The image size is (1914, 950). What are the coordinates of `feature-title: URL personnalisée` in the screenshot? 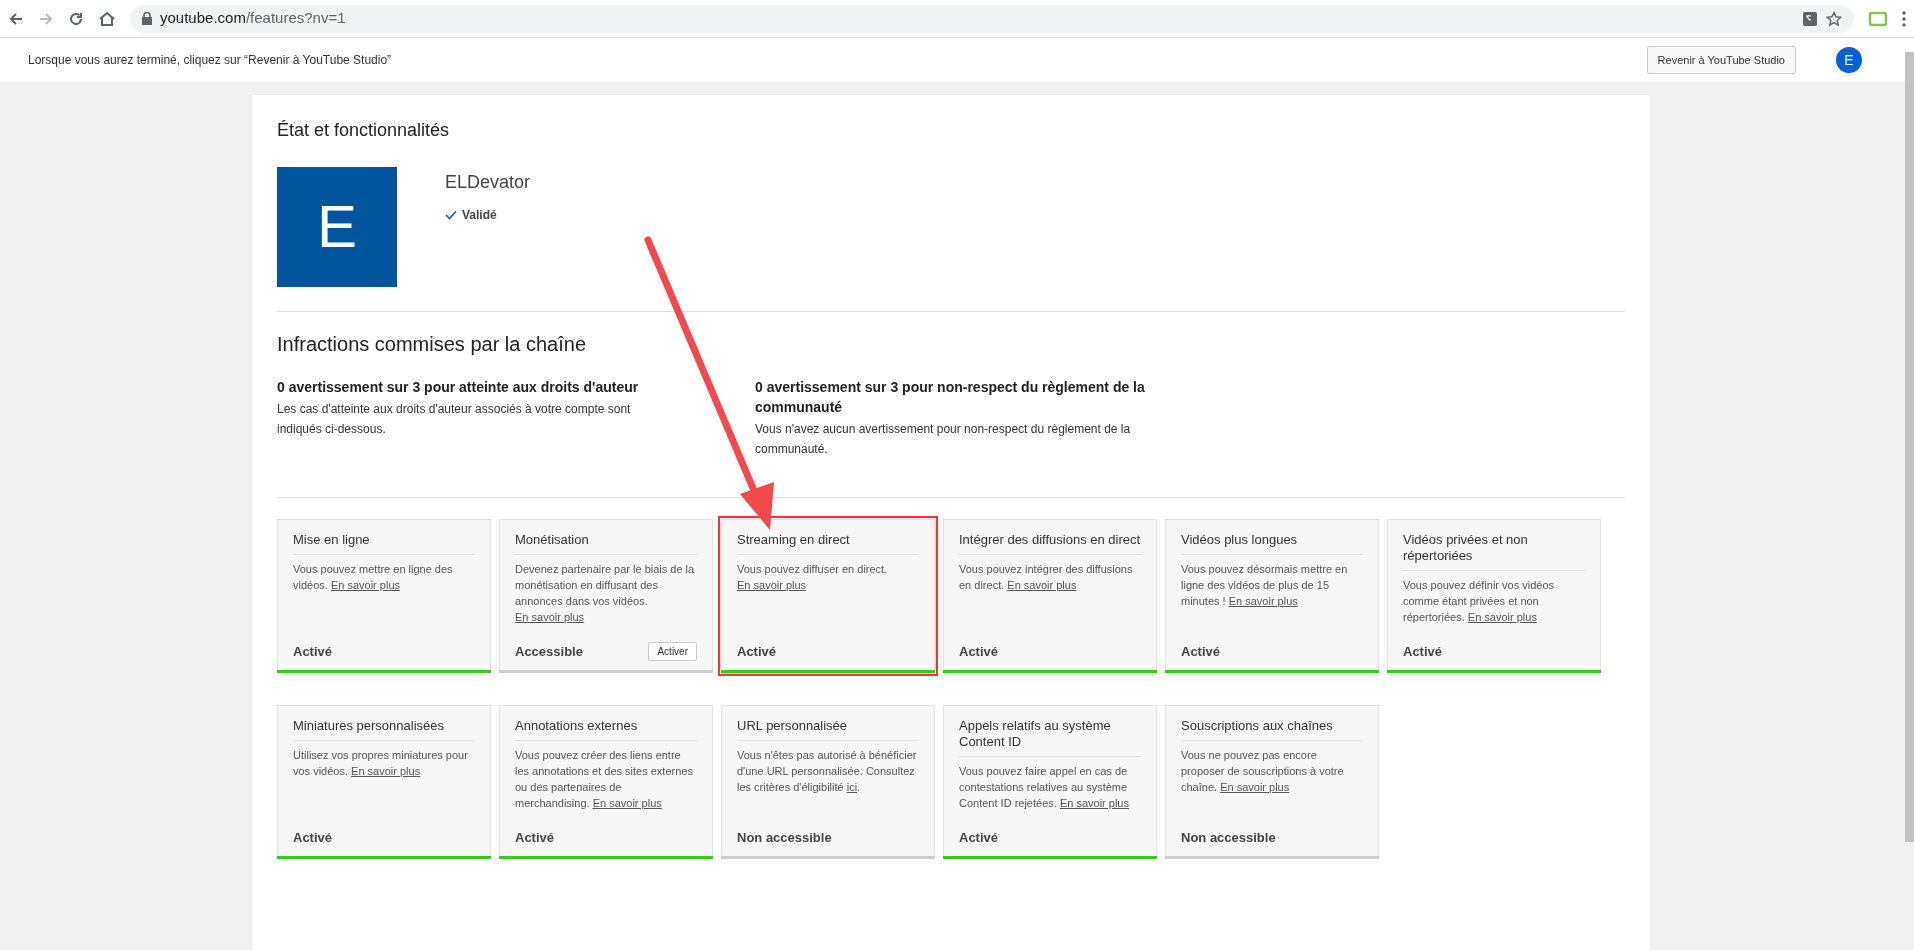 It's located at (828, 729).